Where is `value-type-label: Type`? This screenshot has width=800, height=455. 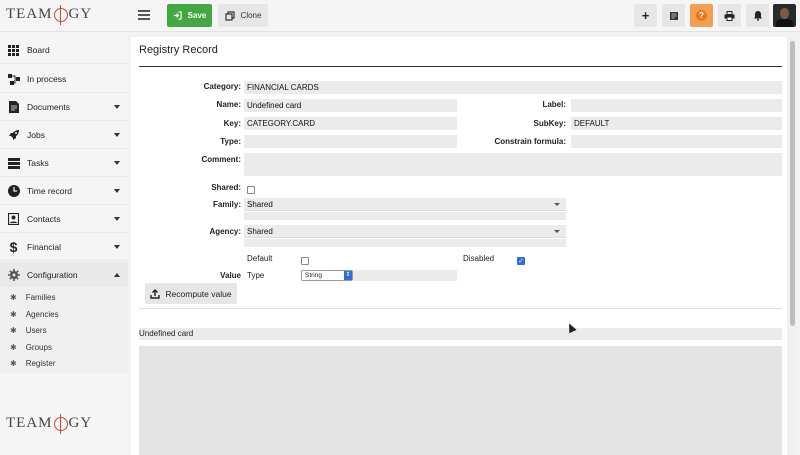 value-type-label: Type is located at coordinates (256, 275).